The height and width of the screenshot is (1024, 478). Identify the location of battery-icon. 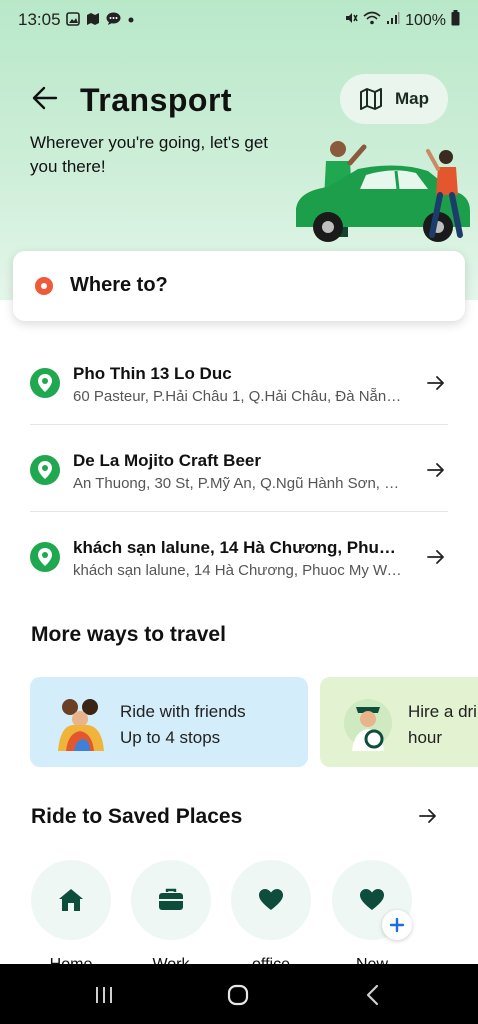
(455, 20).